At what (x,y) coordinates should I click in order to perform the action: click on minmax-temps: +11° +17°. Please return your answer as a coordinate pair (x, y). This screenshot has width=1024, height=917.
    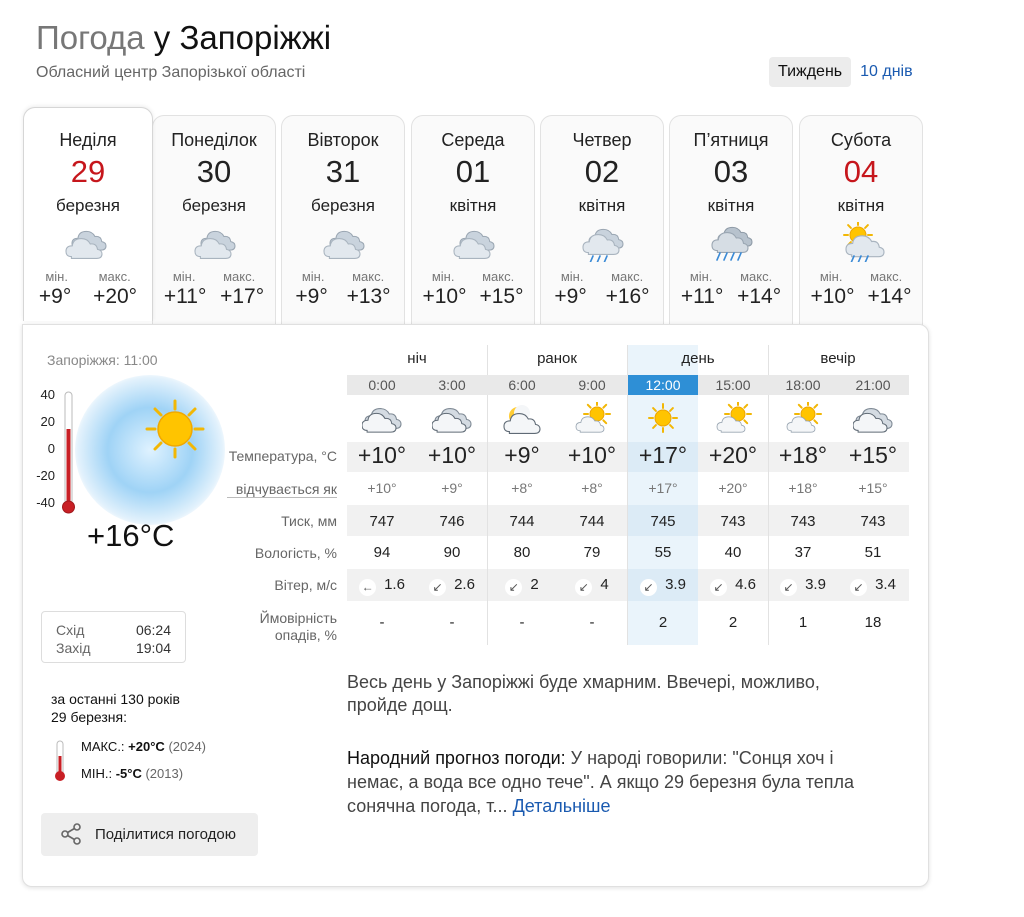
    Looking at the image, I should click on (214, 297).